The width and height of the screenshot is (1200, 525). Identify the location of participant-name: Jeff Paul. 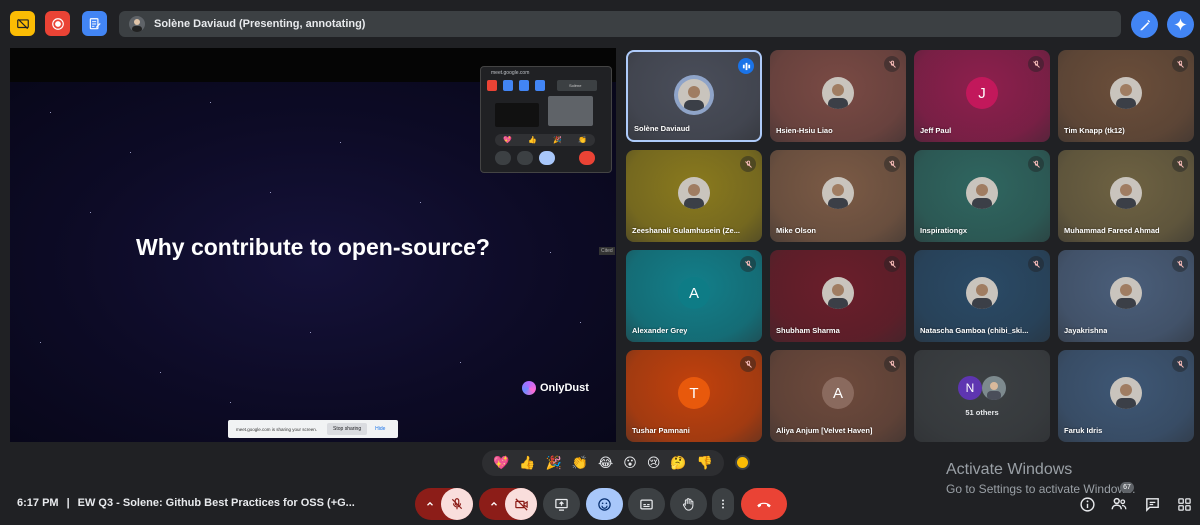
(936, 130).